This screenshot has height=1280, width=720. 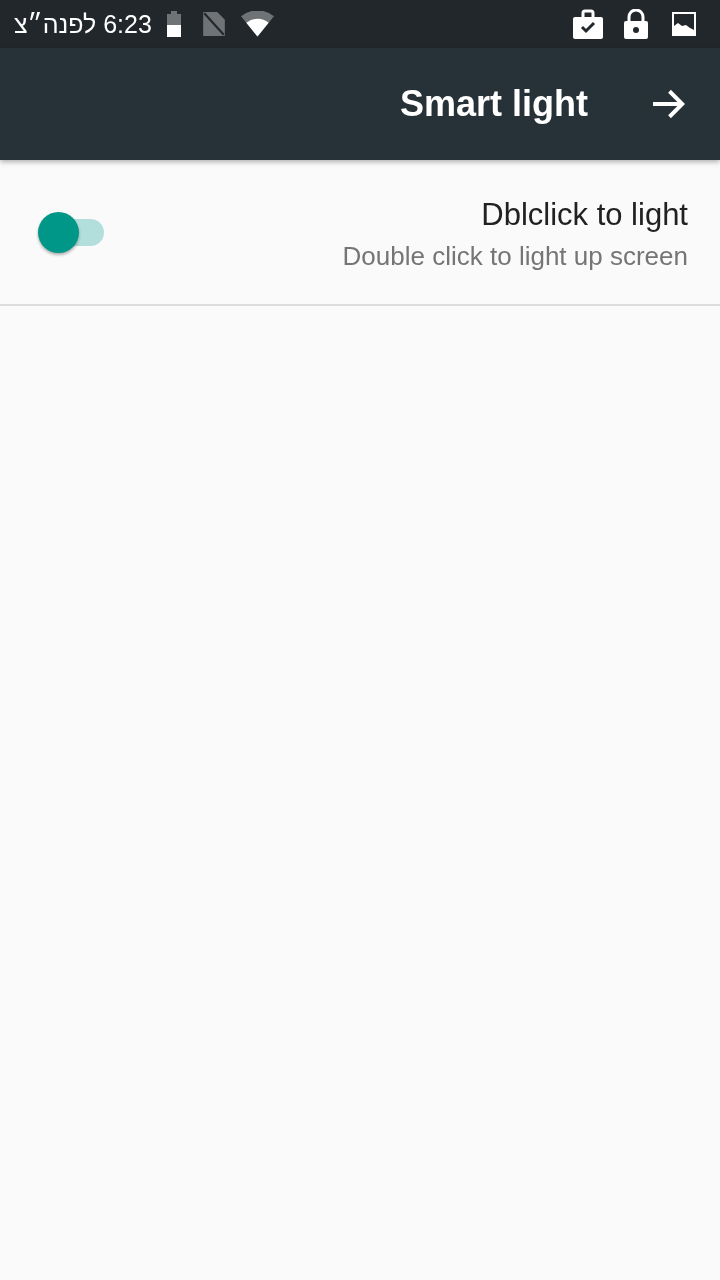 What do you see at coordinates (584, 214) in the screenshot?
I see `setting-title: Dblclick to light` at bounding box center [584, 214].